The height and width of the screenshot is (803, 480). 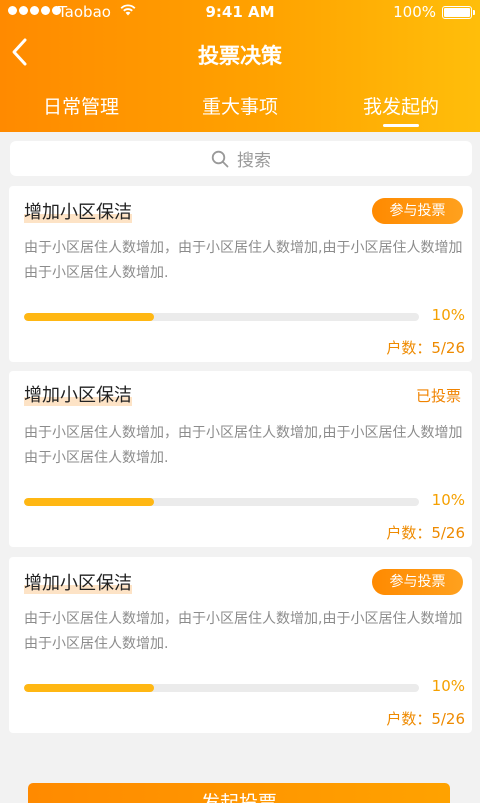 What do you see at coordinates (400, 107) in the screenshot?
I see `tab-label: 我发起的` at bounding box center [400, 107].